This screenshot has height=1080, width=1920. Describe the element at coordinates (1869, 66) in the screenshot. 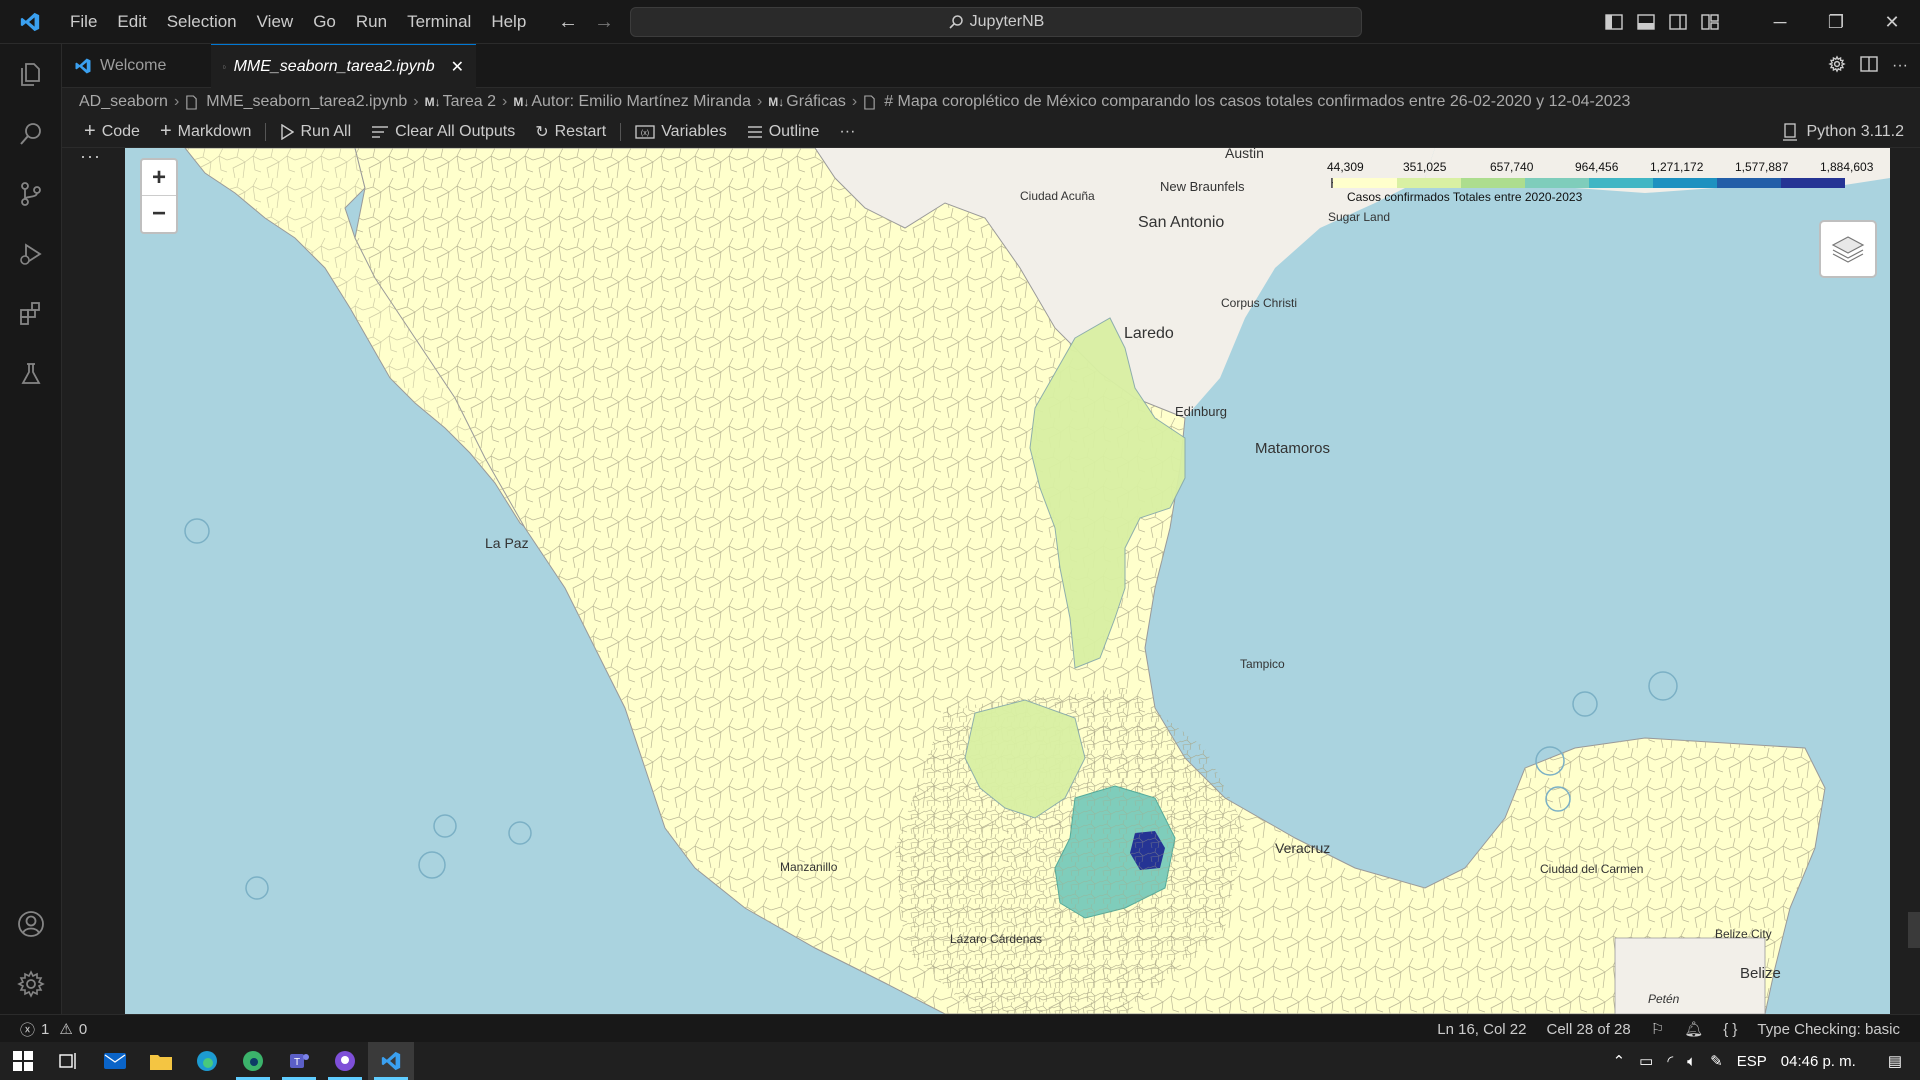

I see `split-editor-icon` at that location.